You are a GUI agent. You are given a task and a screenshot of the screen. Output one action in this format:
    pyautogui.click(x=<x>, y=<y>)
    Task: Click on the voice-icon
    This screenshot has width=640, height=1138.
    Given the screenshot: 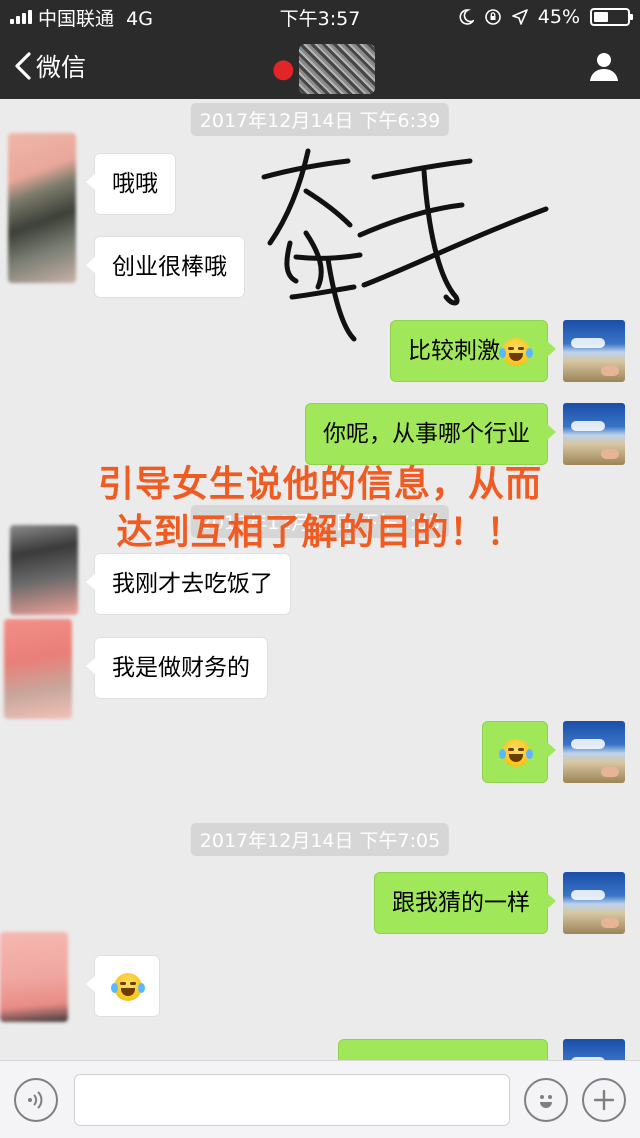 What is the action you would take?
    pyautogui.click(x=35, y=1100)
    